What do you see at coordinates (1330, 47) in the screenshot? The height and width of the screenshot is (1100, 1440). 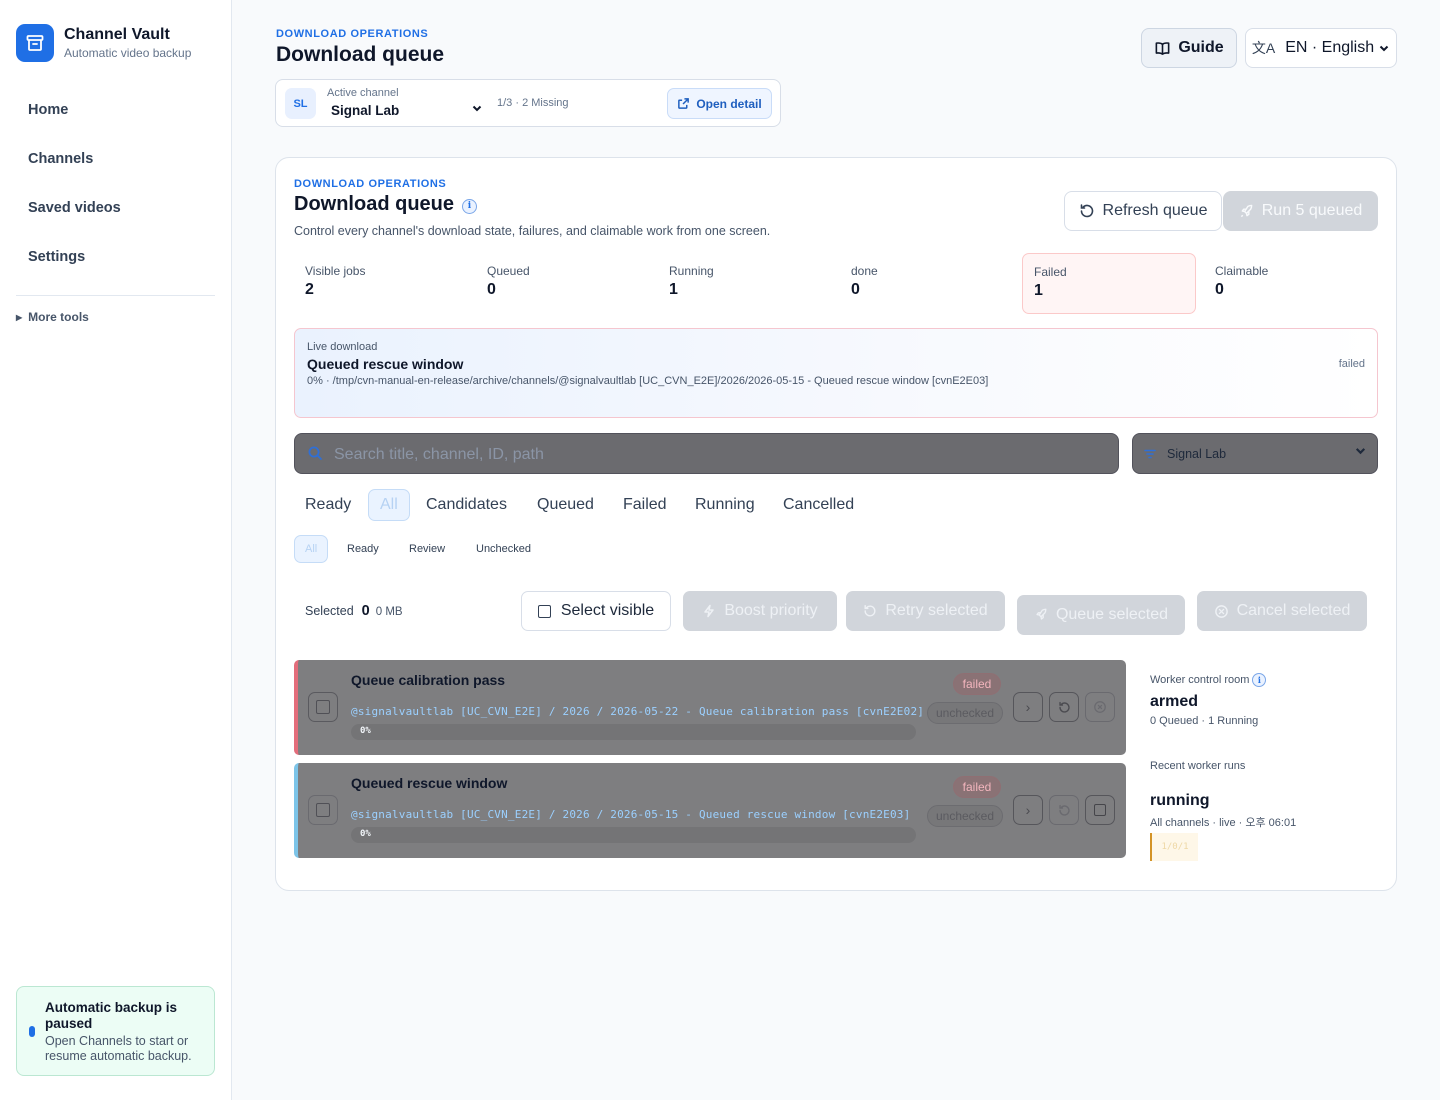 I see `language-label: EN · English` at bounding box center [1330, 47].